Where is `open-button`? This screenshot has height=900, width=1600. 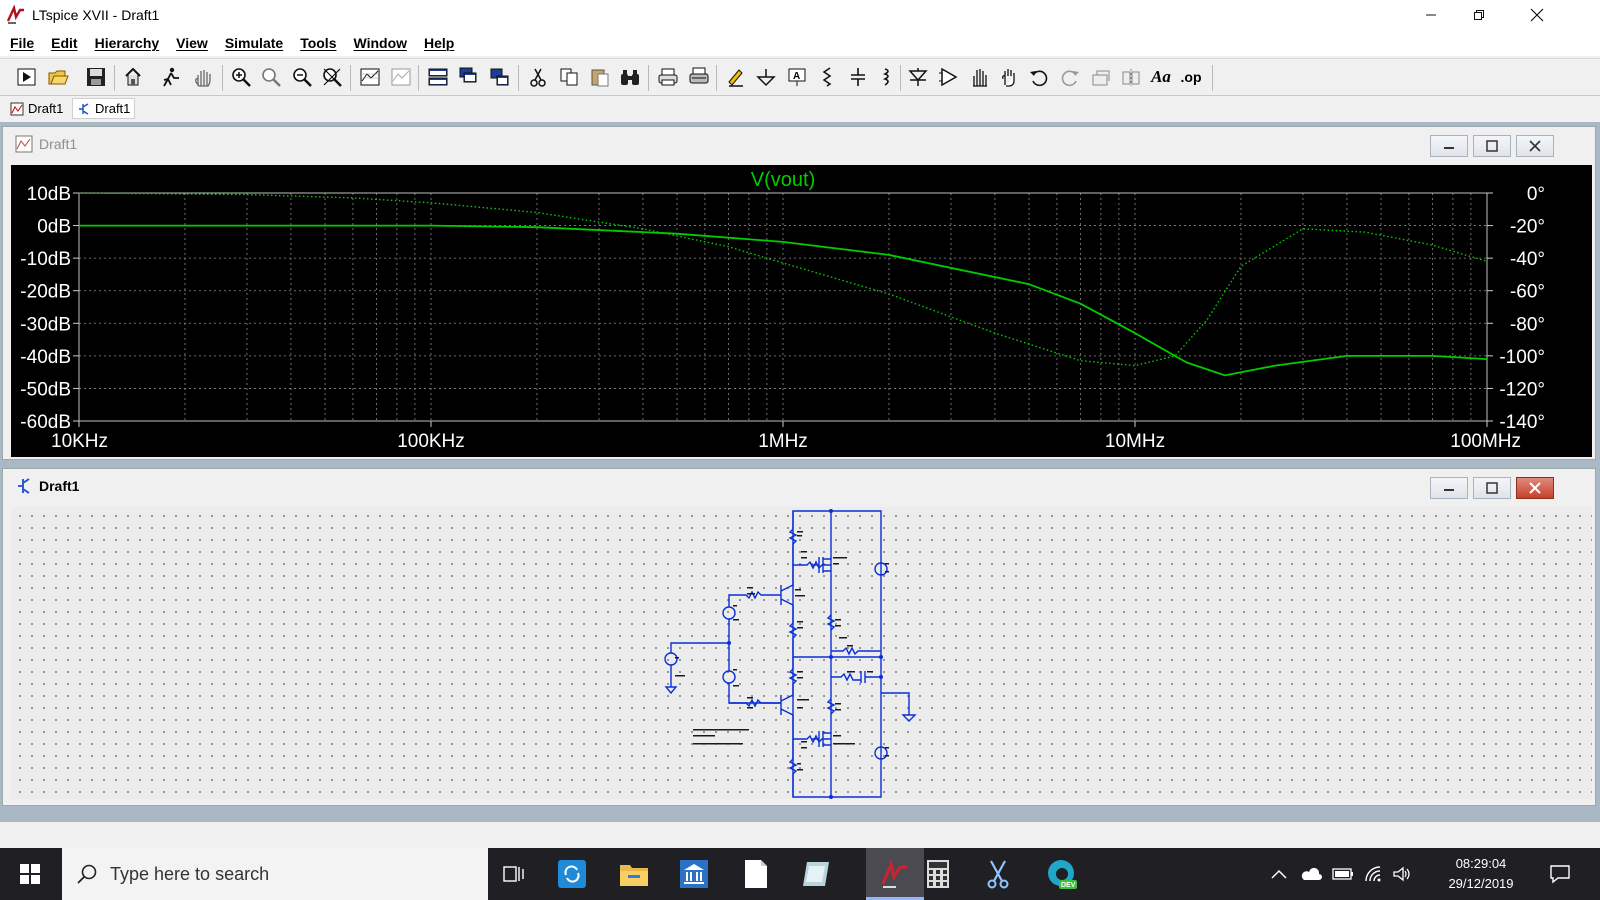
open-button is located at coordinates (58, 77).